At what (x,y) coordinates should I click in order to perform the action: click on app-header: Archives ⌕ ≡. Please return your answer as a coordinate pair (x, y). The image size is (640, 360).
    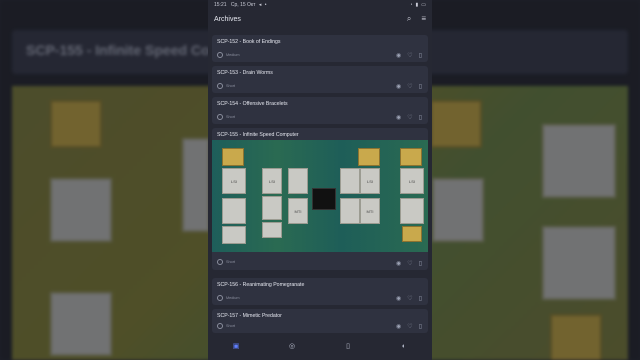
    Looking at the image, I should click on (320, 19).